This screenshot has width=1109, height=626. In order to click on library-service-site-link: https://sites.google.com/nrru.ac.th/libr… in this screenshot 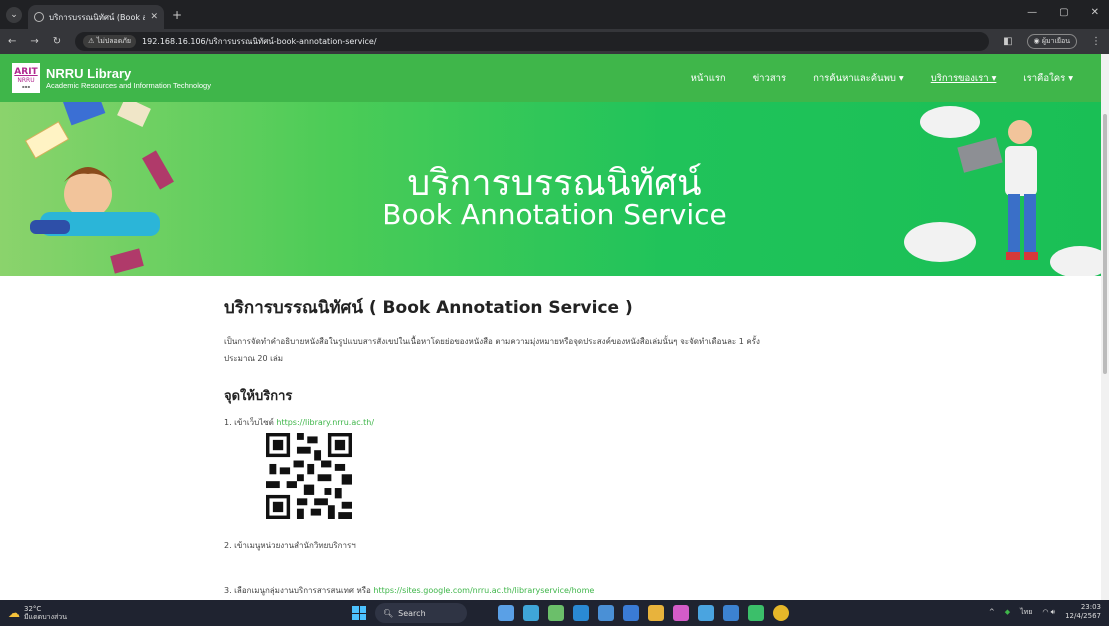, I will do `click(483, 590)`.